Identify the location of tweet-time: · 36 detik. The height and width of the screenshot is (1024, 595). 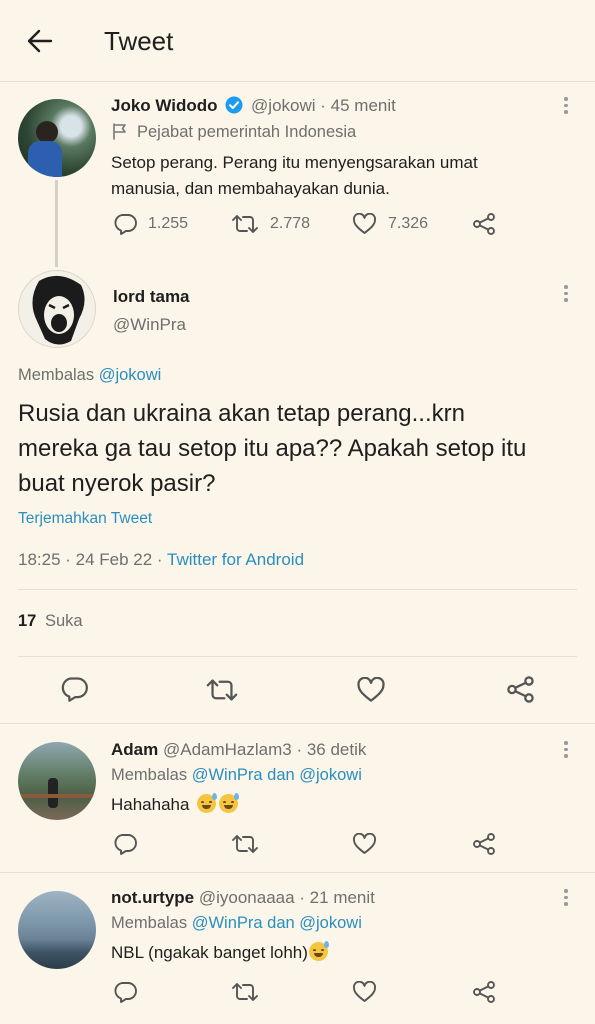
(331, 749).